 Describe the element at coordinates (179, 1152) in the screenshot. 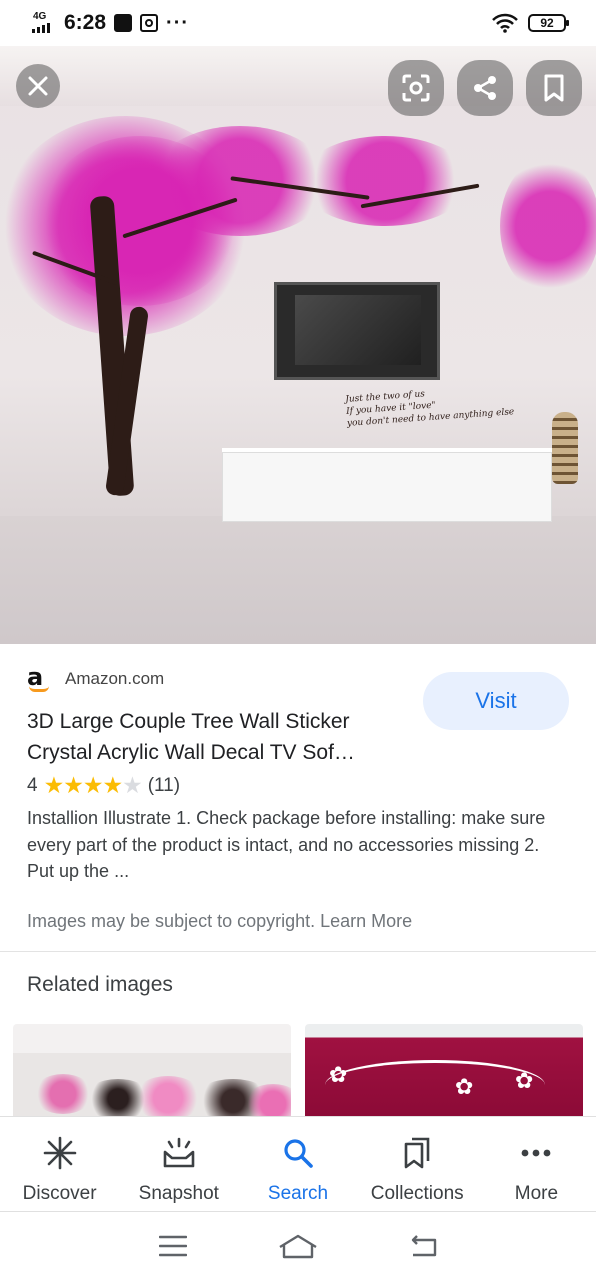

I see `snapshot-icon` at that location.